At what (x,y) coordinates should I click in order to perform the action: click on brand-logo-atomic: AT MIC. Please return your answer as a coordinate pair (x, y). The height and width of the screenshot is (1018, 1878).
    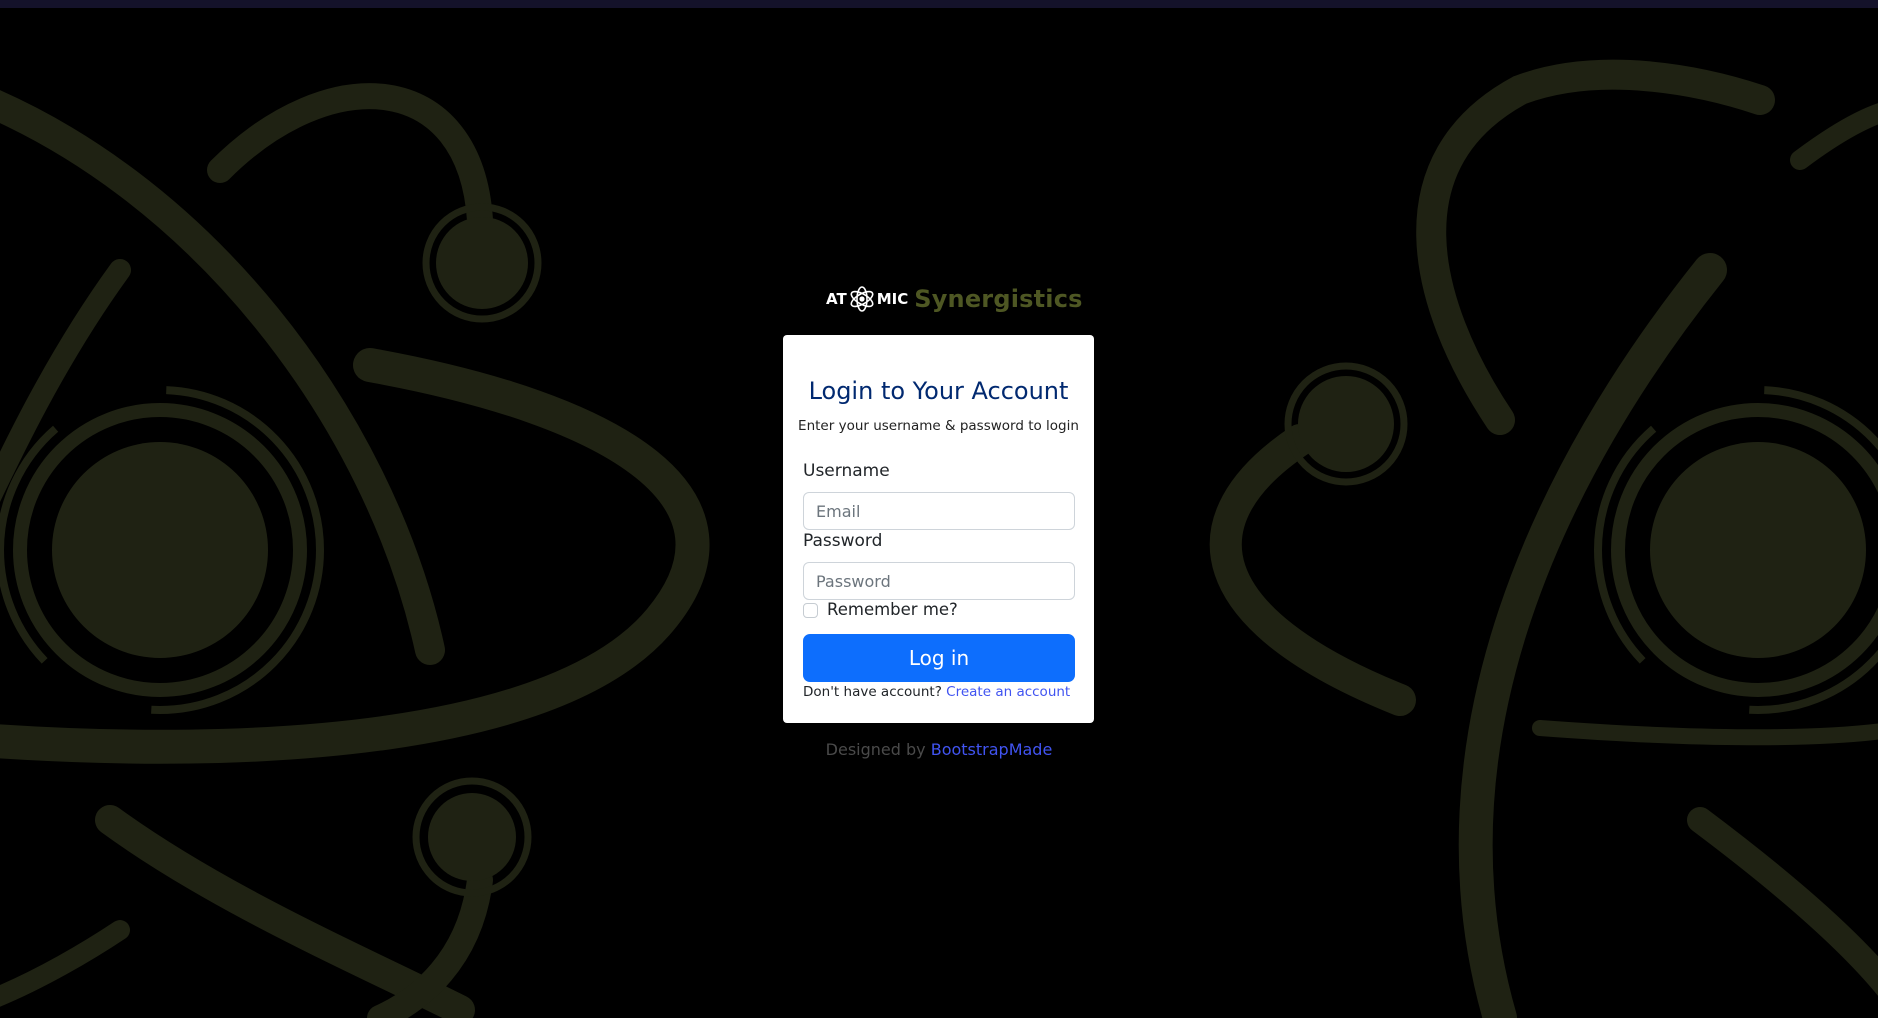
    Looking at the image, I should click on (867, 299).